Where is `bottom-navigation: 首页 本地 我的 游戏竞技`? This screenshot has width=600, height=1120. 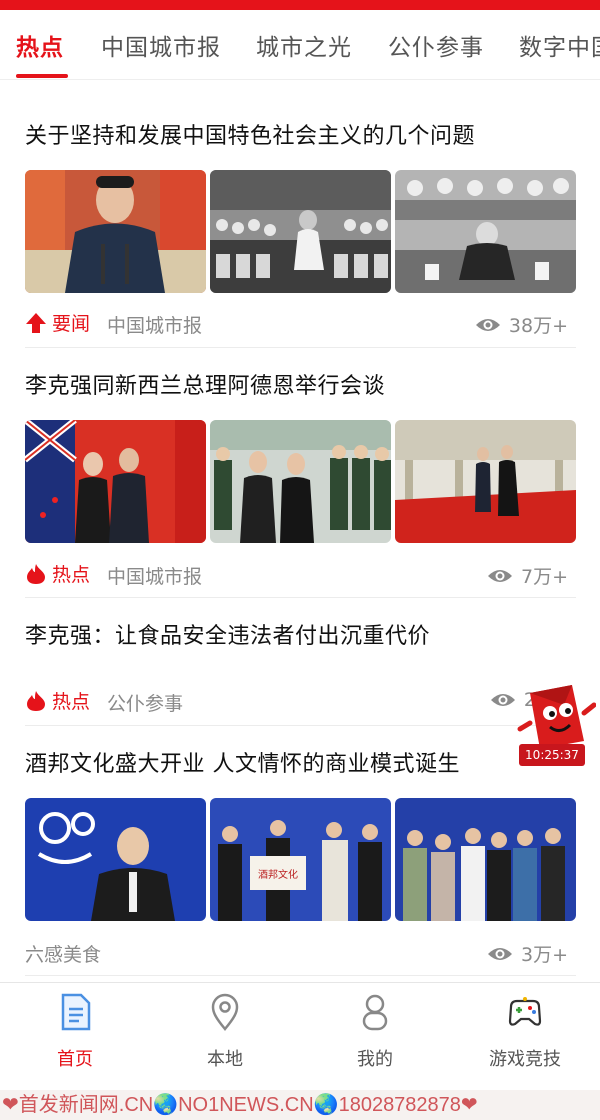 bottom-navigation: 首页 本地 我的 游戏竞技 is located at coordinates (300, 1028).